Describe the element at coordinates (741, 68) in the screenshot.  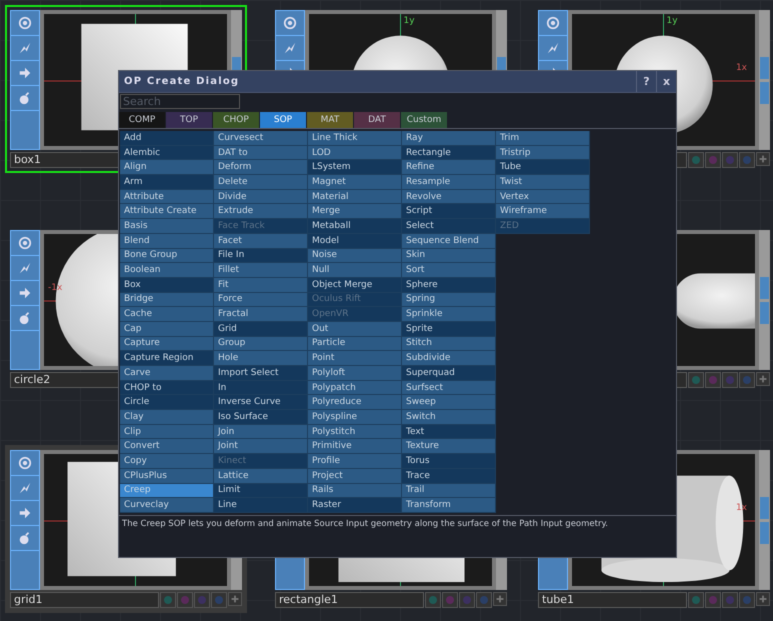
I see `axis-label: 1x` at that location.